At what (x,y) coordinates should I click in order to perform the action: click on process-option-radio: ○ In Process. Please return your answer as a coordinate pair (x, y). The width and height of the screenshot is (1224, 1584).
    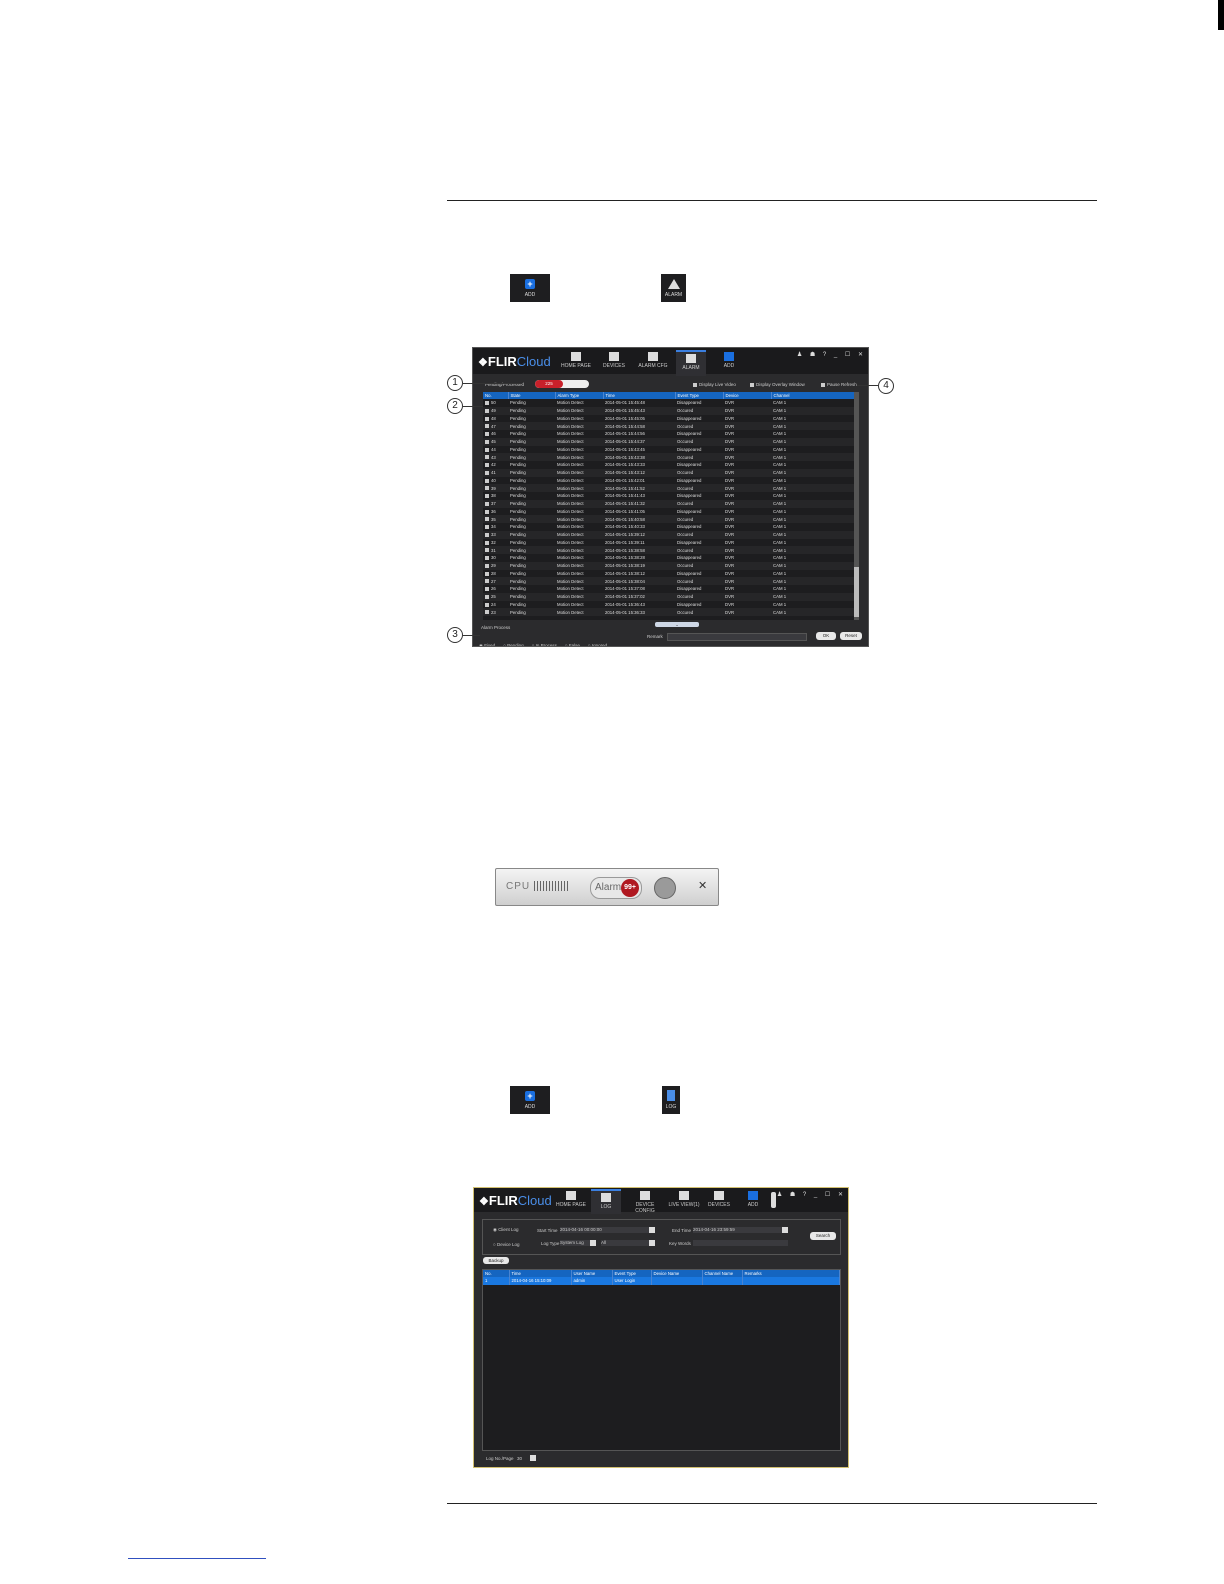
    Looking at the image, I should click on (544, 644).